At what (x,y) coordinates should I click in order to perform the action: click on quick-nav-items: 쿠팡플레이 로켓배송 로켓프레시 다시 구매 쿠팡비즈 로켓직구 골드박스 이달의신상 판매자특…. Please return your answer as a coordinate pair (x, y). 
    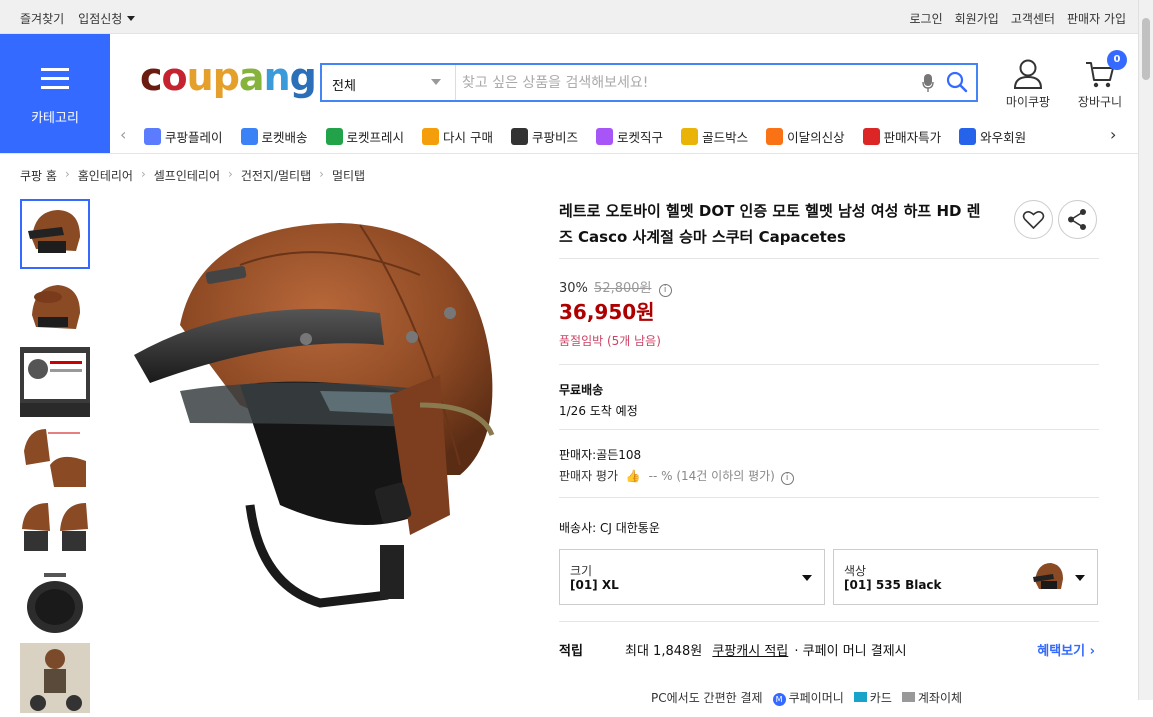
    Looking at the image, I should click on (620, 136).